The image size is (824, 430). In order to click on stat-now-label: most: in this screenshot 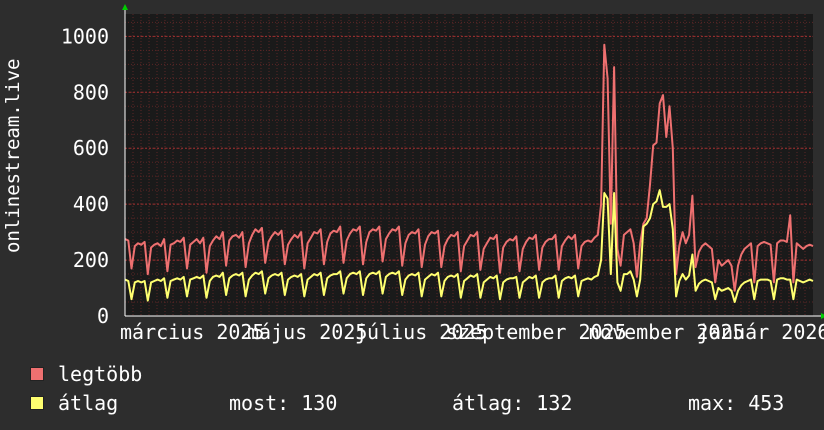, I will do `click(259, 403)`.